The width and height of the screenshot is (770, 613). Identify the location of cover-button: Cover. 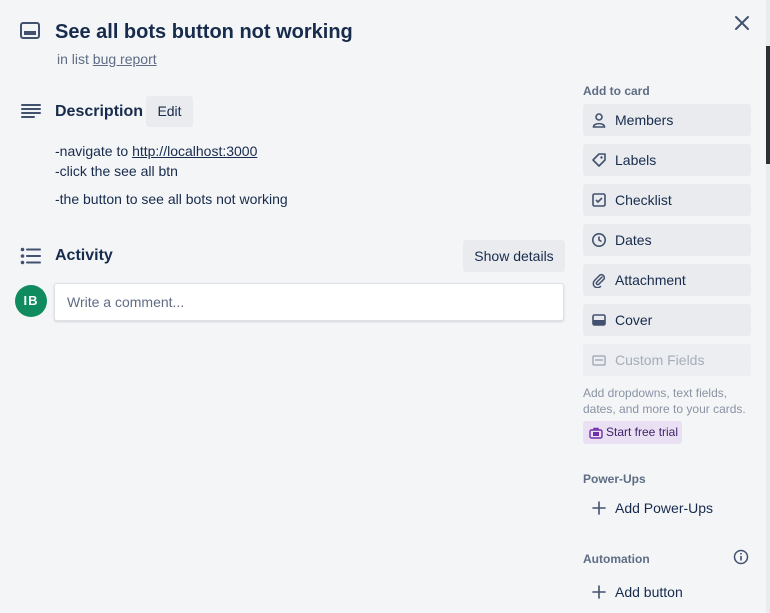
(667, 320).